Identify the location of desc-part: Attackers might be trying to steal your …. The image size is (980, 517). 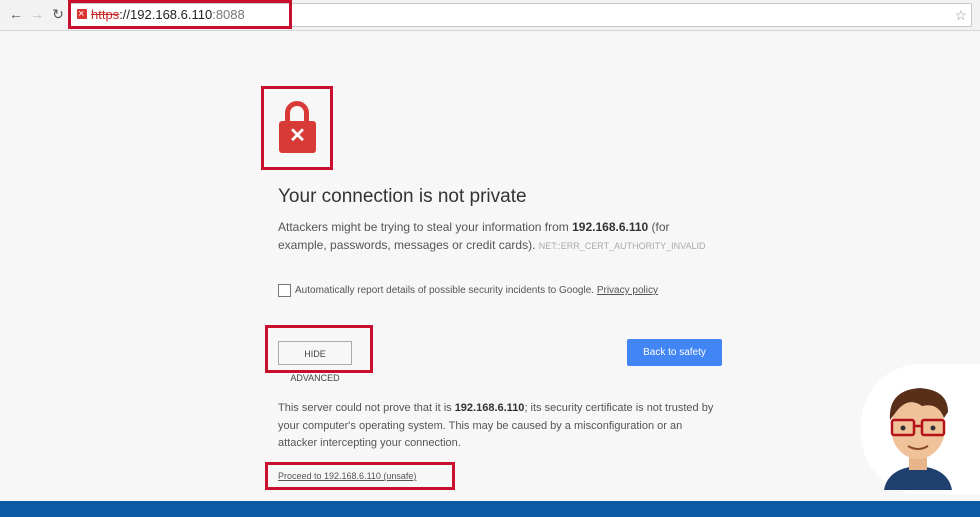
(425, 227).